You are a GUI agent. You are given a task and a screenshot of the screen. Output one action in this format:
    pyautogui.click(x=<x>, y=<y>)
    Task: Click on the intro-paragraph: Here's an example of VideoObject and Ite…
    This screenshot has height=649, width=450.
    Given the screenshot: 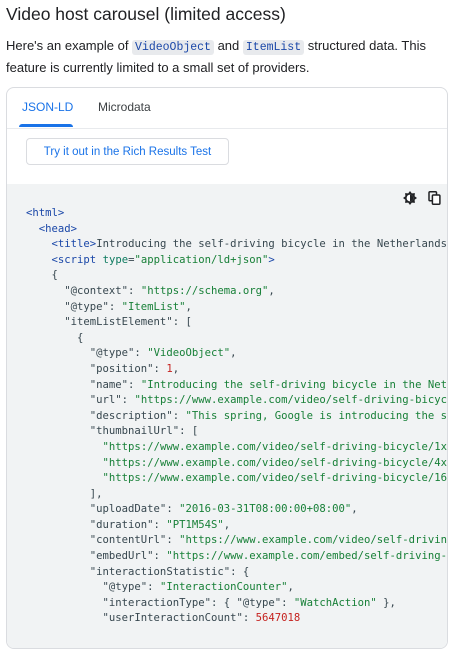 What is the action you would take?
    pyautogui.click(x=224, y=57)
    